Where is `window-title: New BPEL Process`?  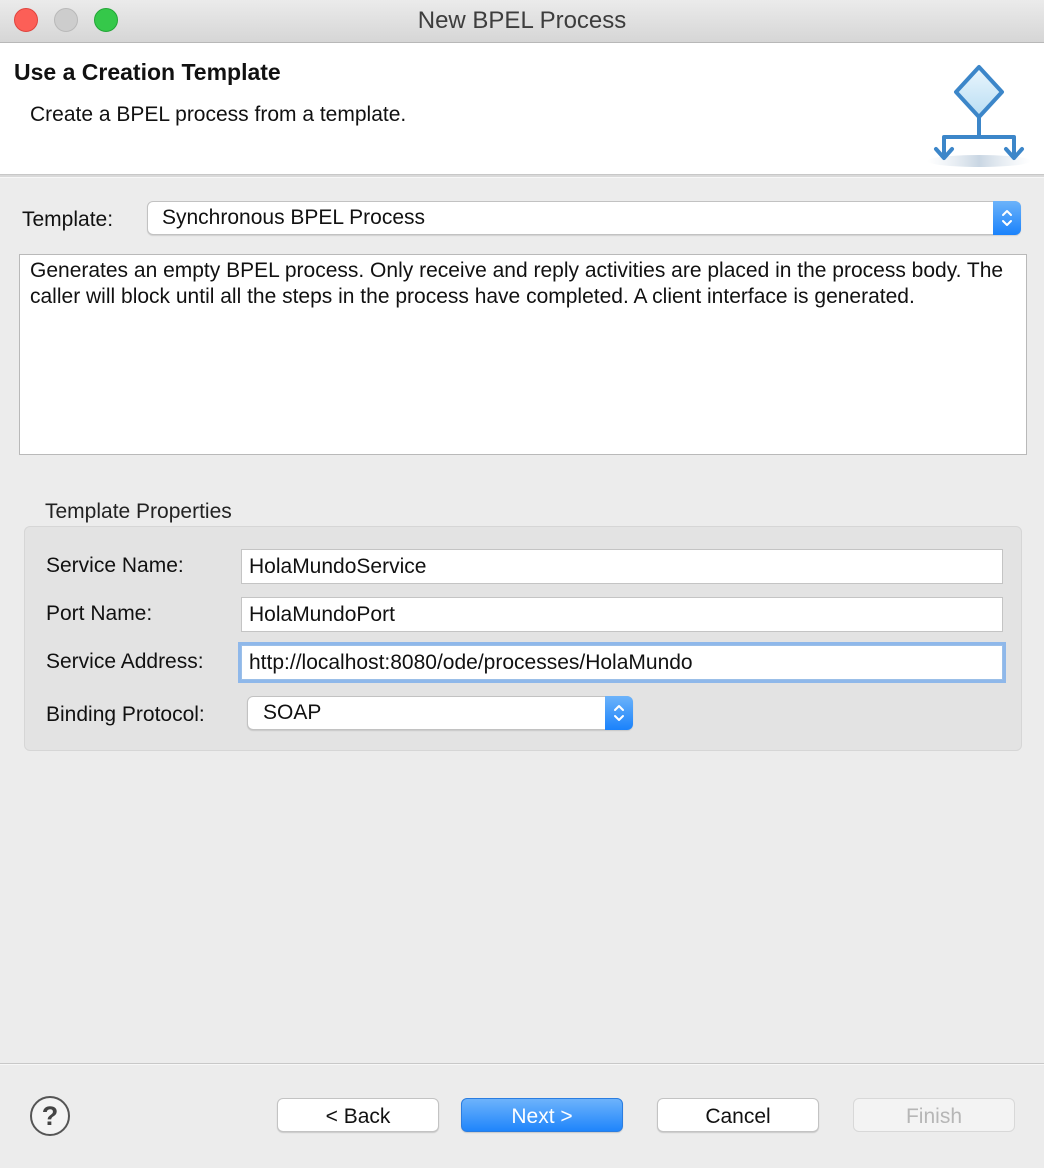 window-title: New BPEL Process is located at coordinates (522, 20).